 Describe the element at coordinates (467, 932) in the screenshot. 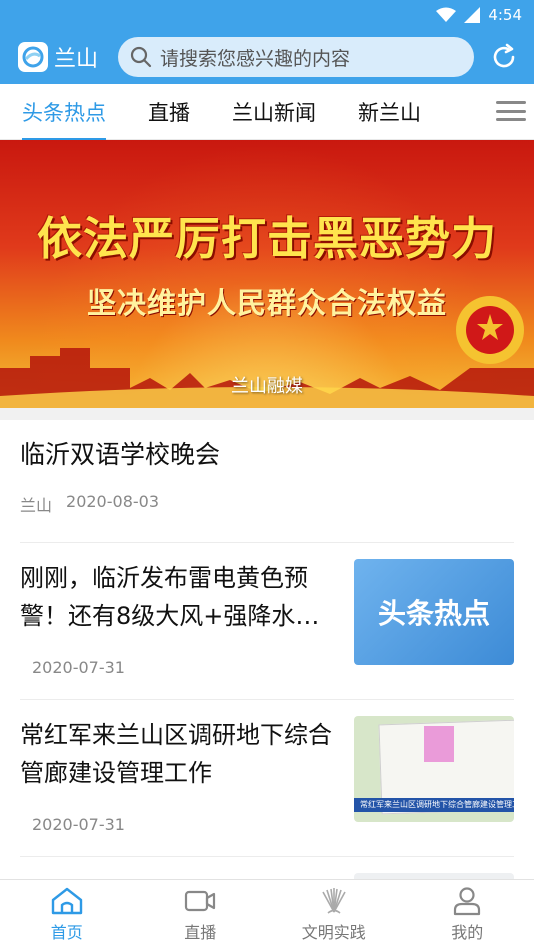

I see `nav-label: 我的` at that location.